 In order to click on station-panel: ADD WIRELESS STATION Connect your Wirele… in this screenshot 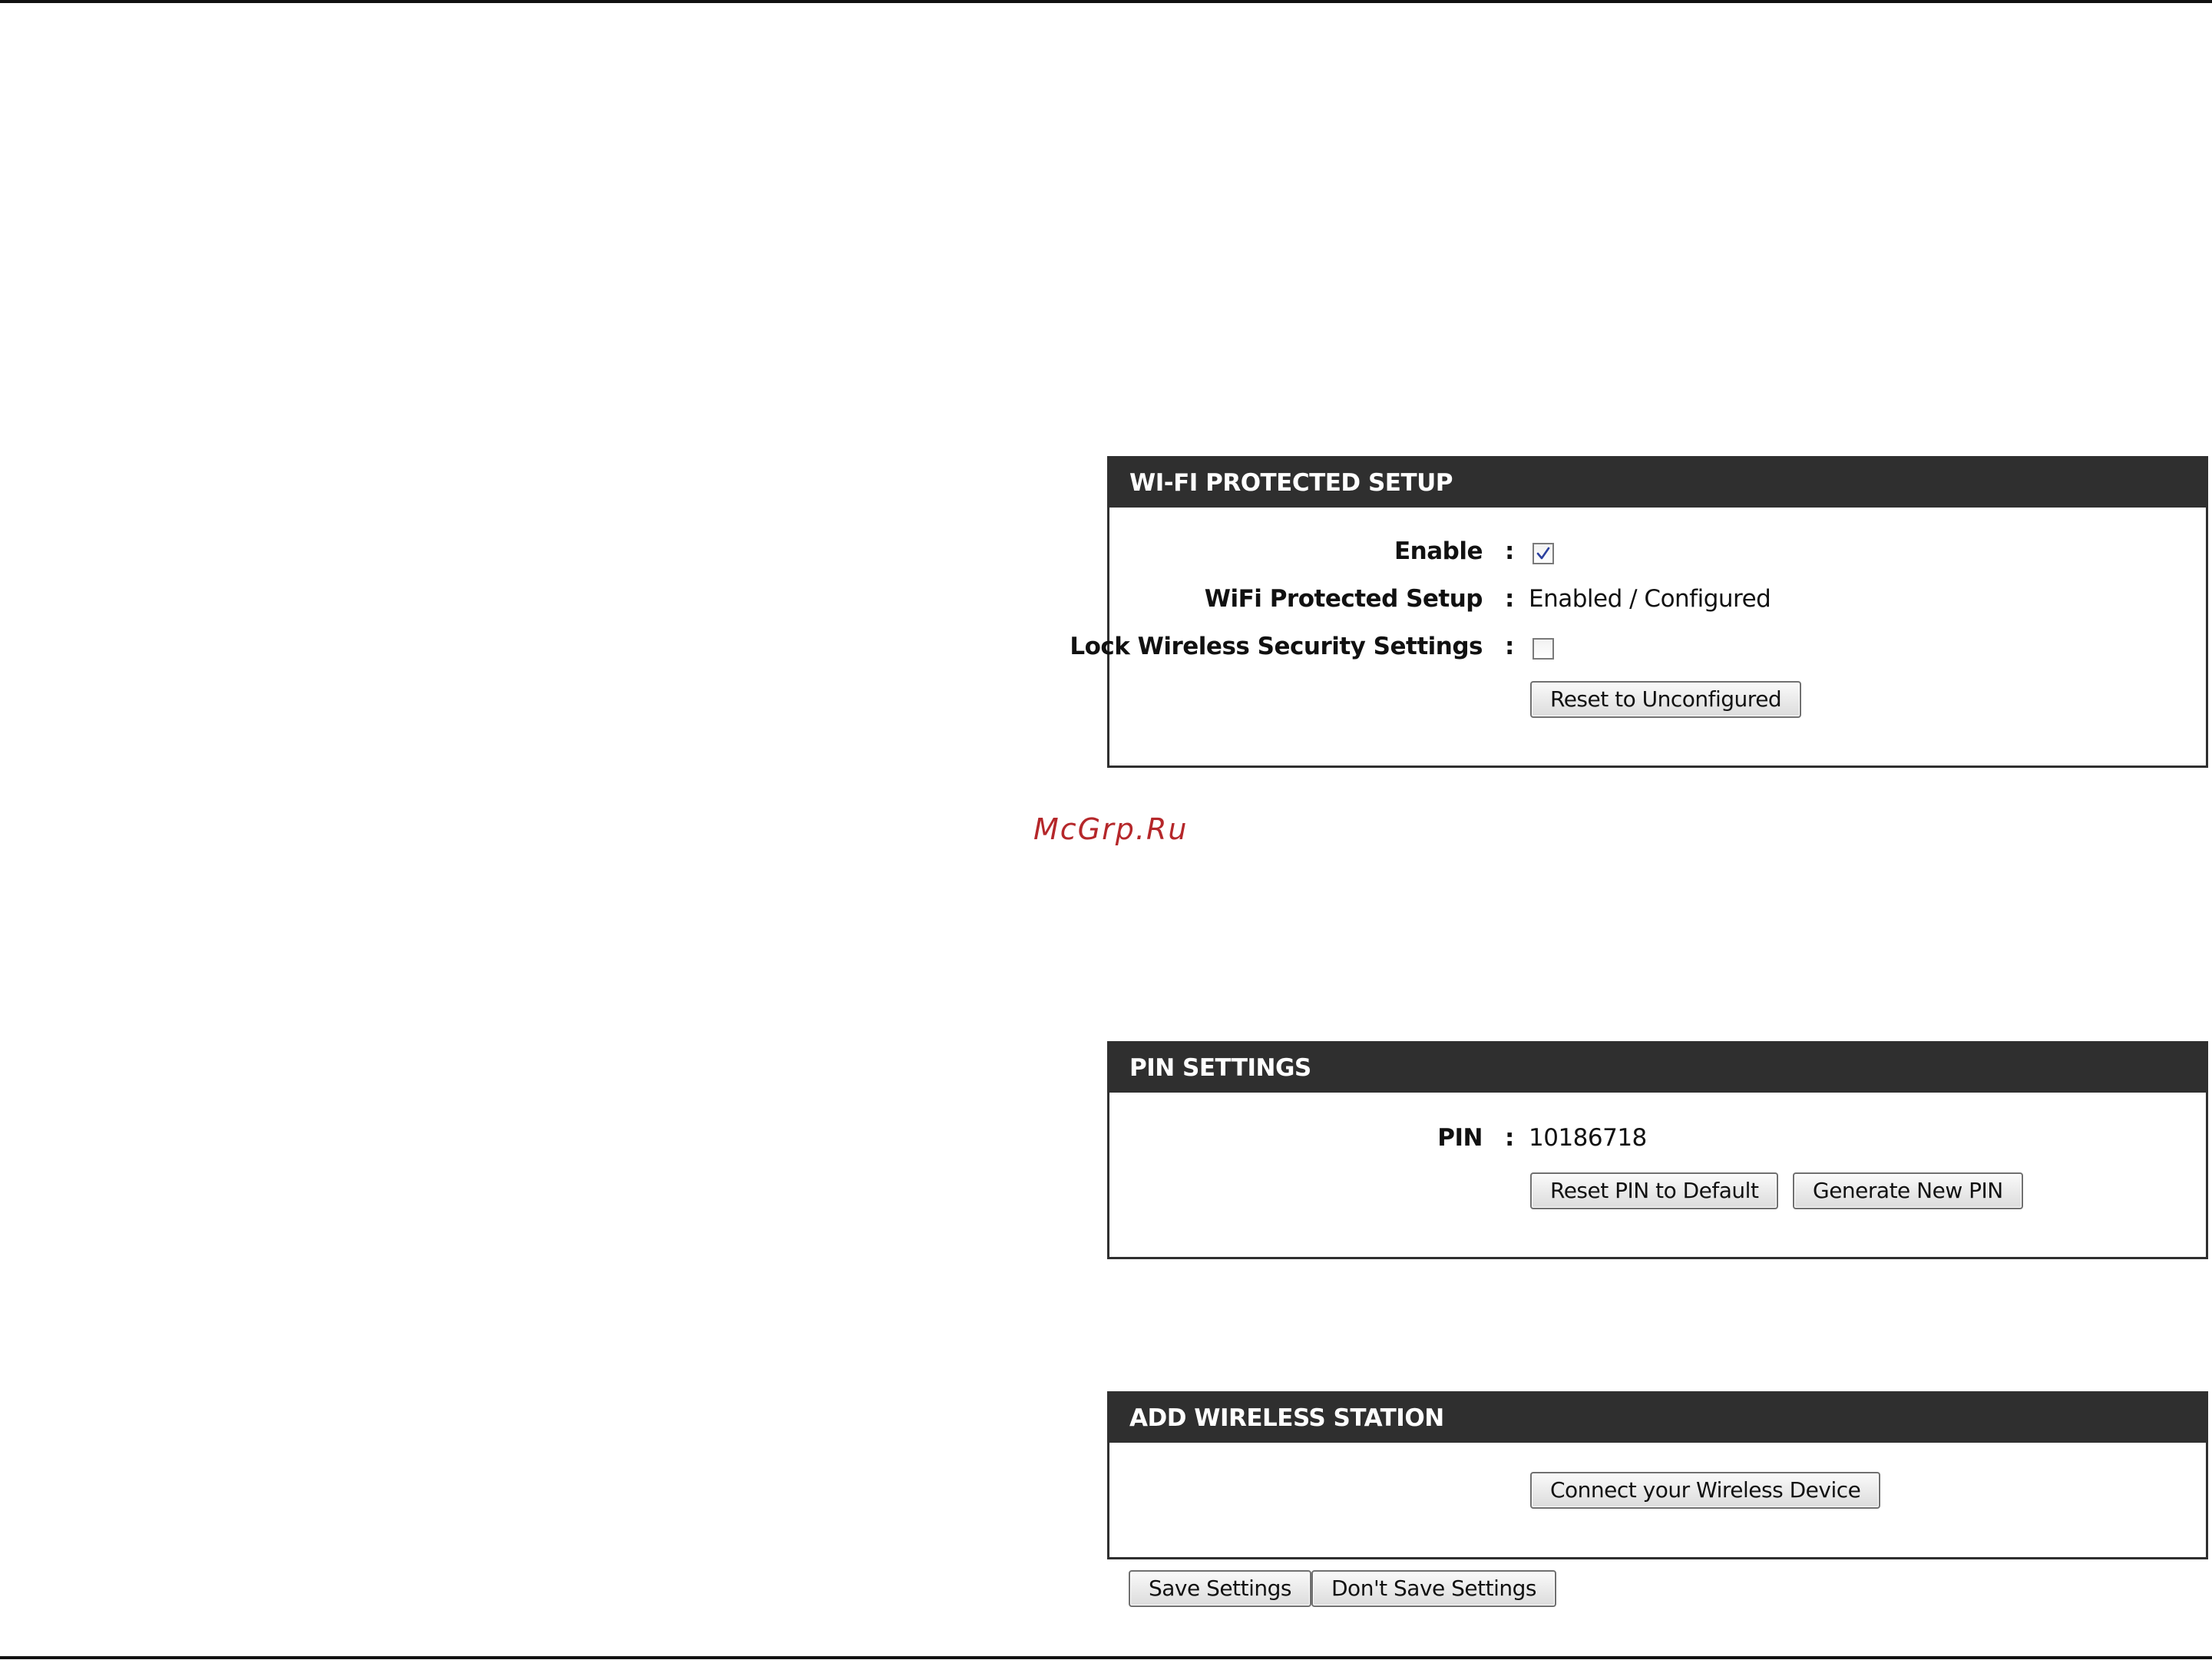, I will do `click(1658, 1475)`.